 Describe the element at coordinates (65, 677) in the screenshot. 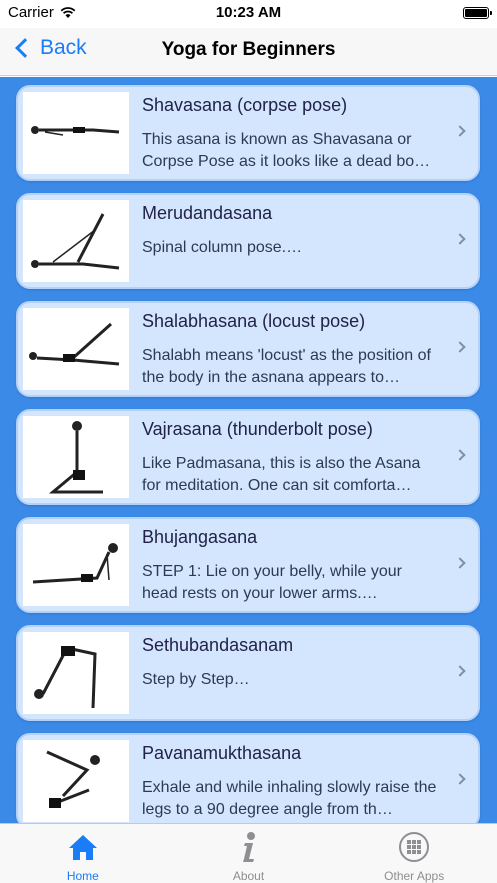

I see `pose-illustration-sethubandasanam` at that location.